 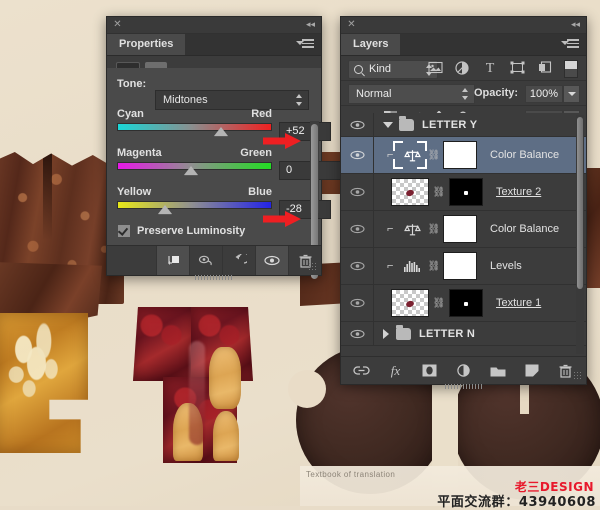 I want to click on cyan-red-track, so click(x=194, y=129).